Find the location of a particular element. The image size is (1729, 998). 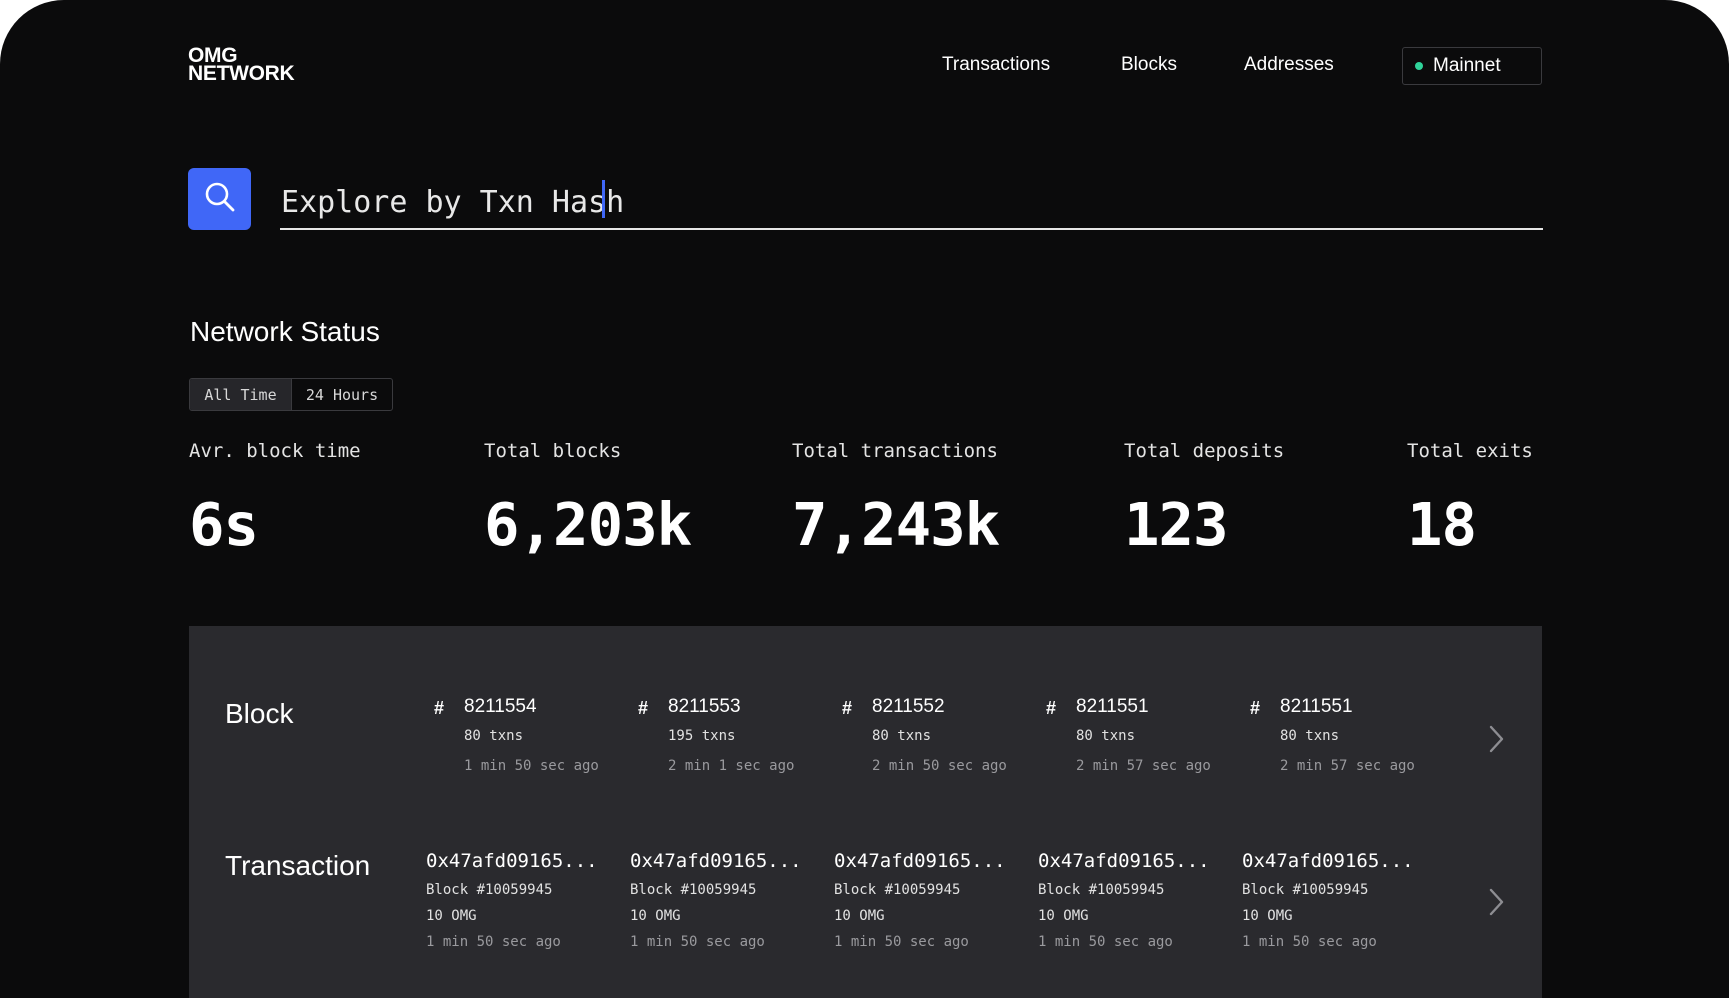

stat-label: Avr. block time is located at coordinates (275, 451).